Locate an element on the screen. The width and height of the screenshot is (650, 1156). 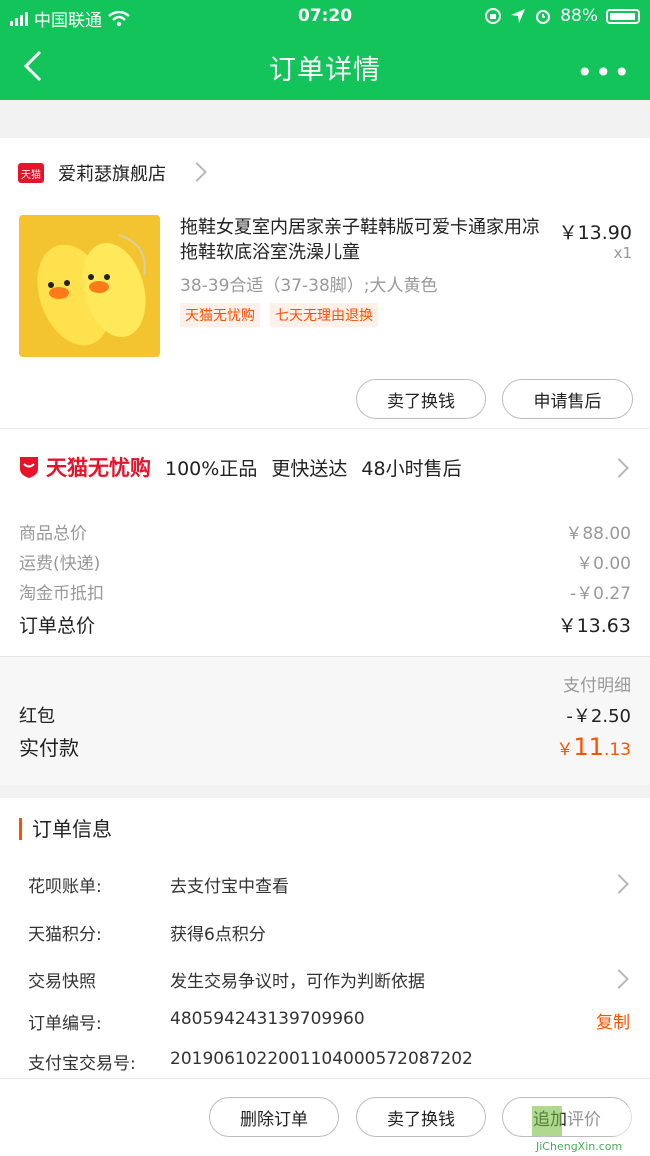
watermark-text: JiChengXin.com is located at coordinates (578, 1146).